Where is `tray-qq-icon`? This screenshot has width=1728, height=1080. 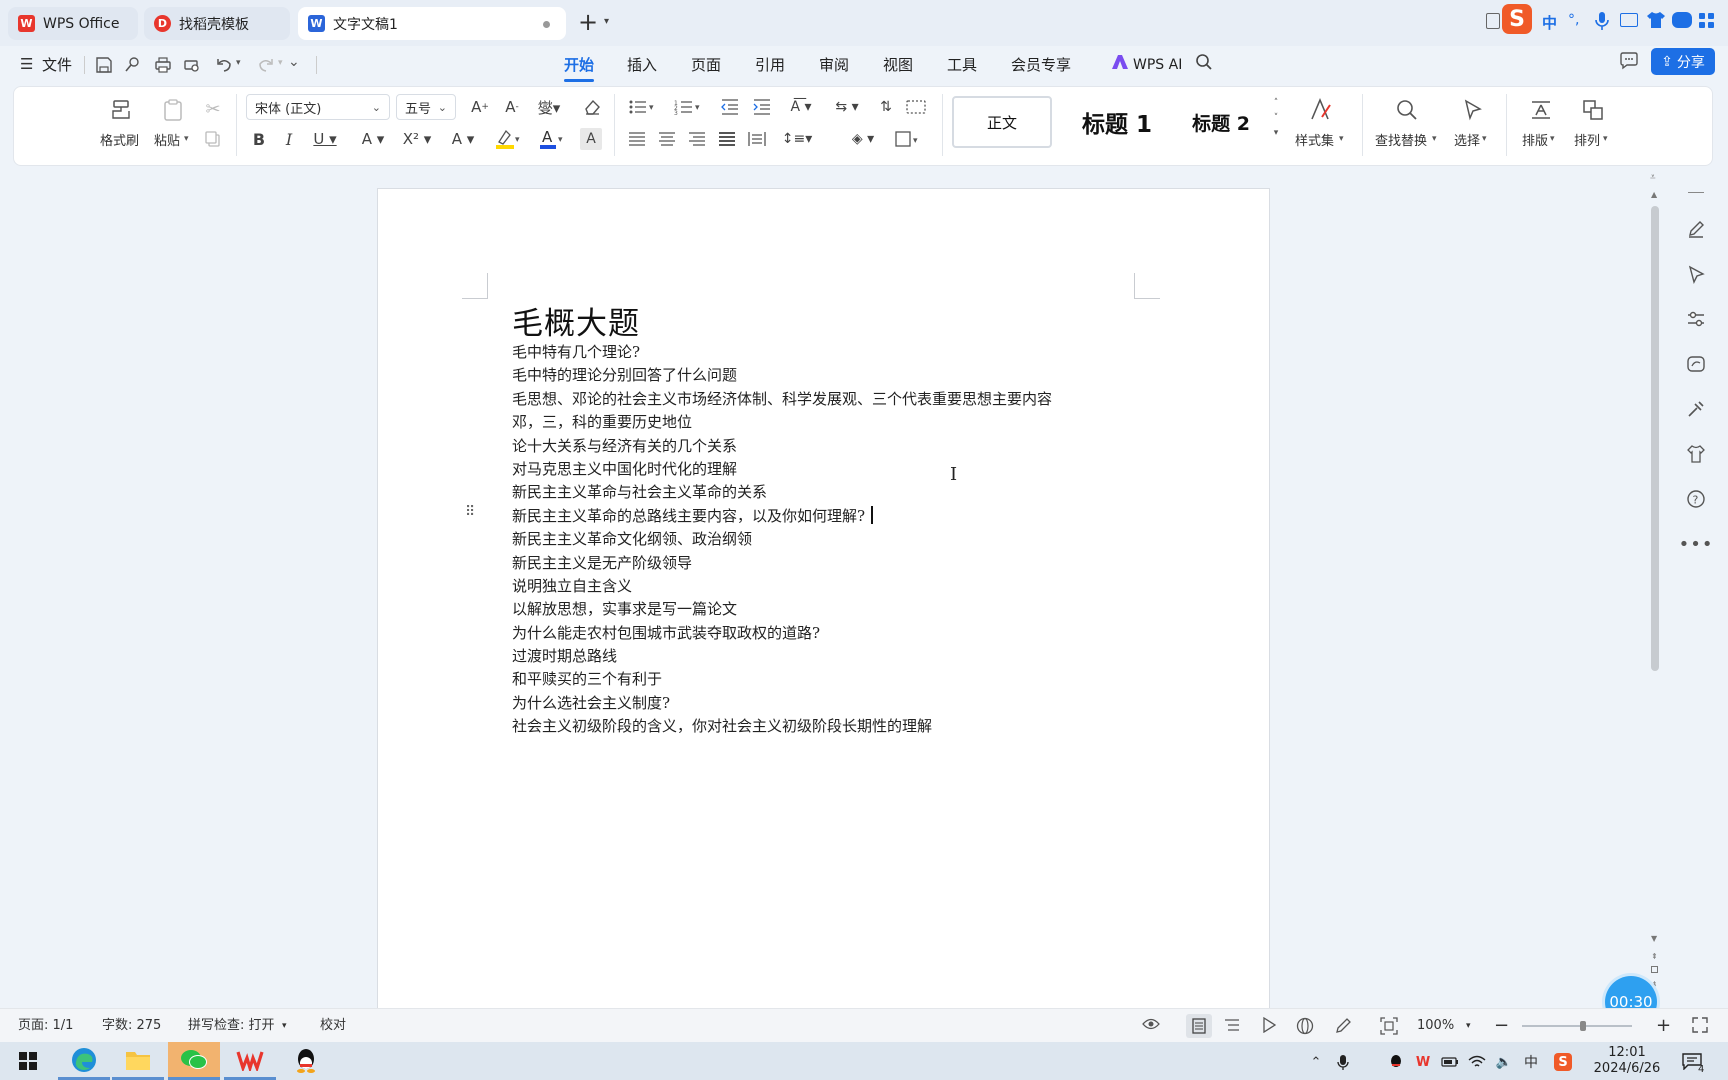 tray-qq-icon is located at coordinates (1396, 1062).